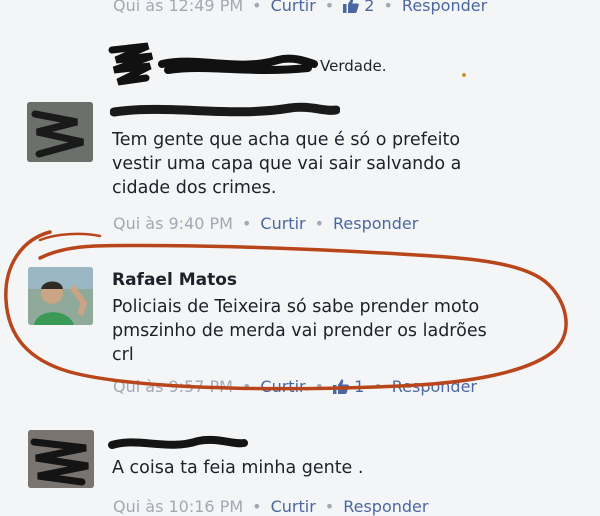  I want to click on comment-meta-row: Qui às 10:16 PM • Curtir • Responder, so click(271, 506).